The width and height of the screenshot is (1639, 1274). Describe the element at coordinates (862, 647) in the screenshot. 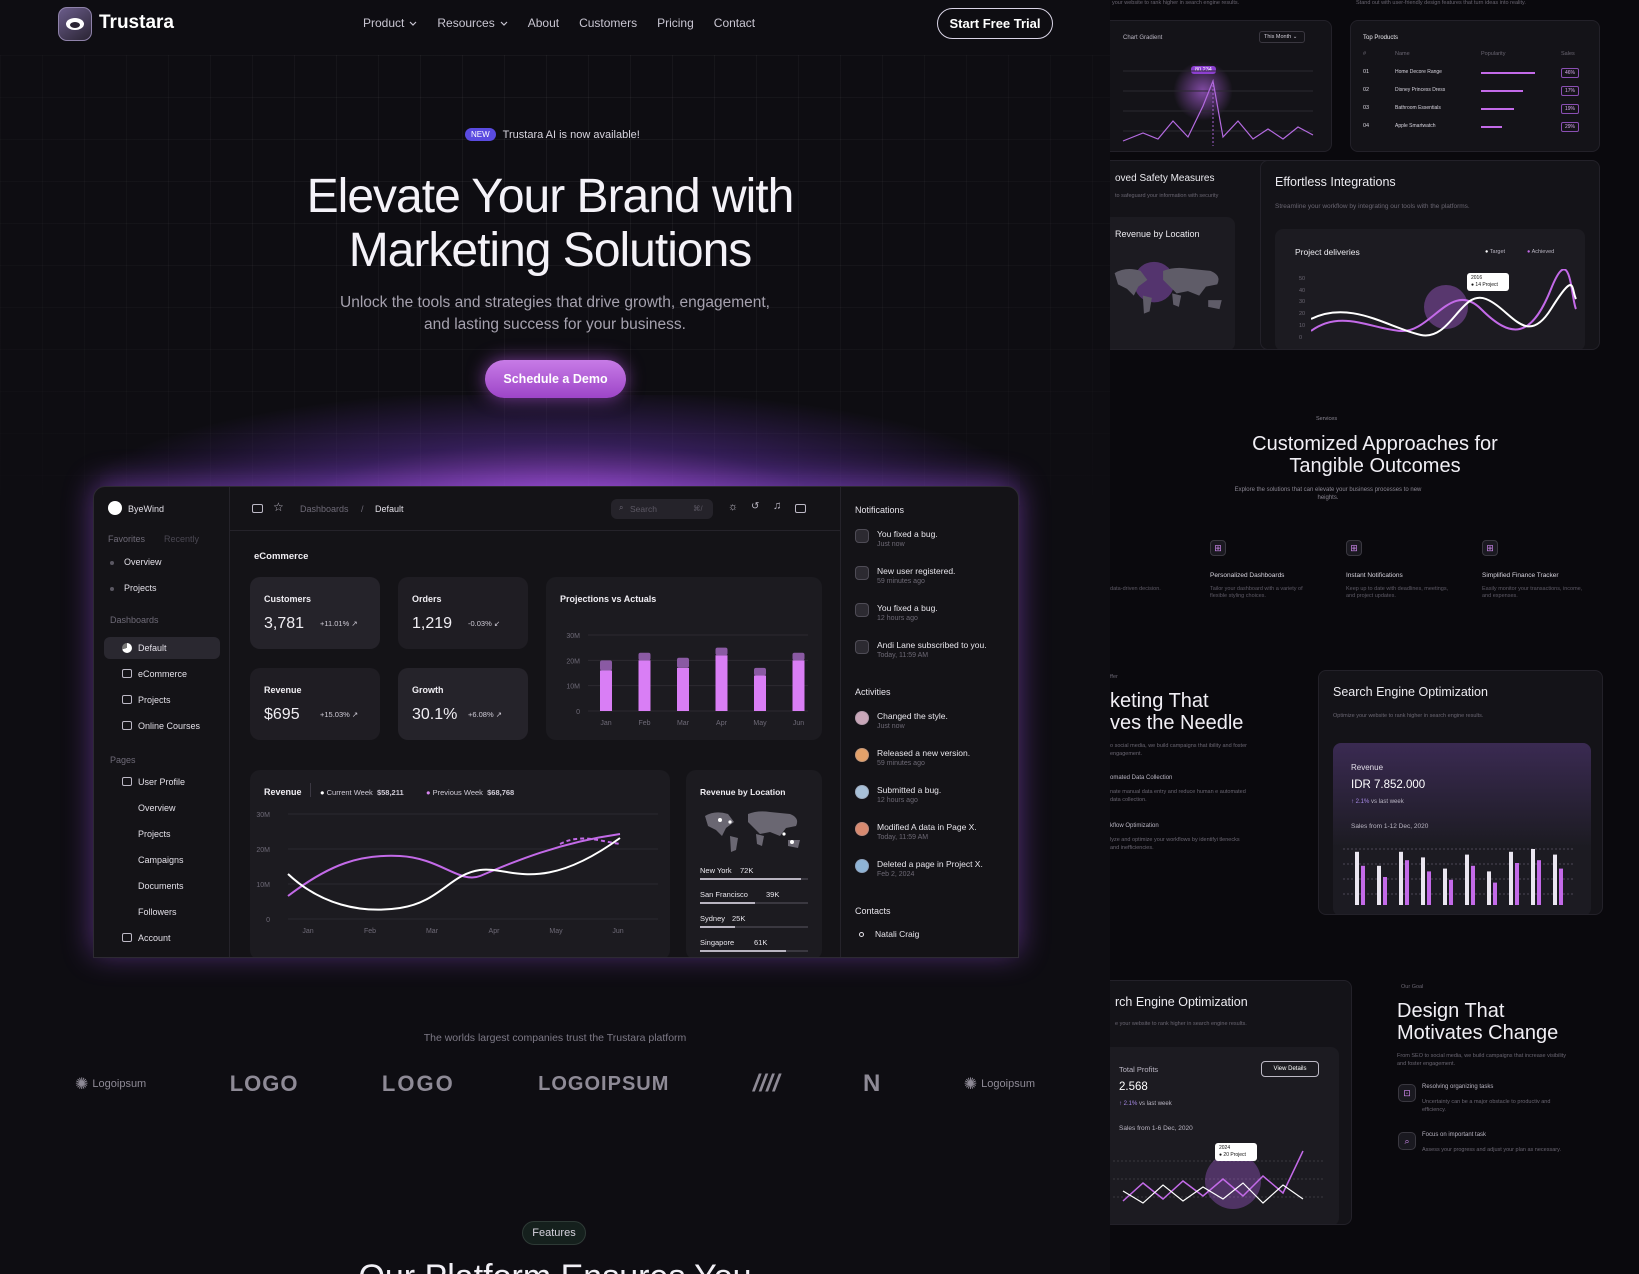

I see `bug-icon` at that location.